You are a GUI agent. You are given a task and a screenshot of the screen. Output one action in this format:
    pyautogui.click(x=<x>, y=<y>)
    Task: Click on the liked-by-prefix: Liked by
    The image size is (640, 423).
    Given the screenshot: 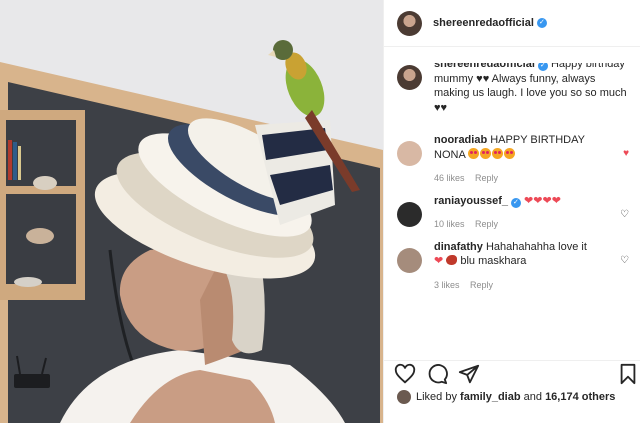 What is the action you would take?
    pyautogui.click(x=436, y=397)
    